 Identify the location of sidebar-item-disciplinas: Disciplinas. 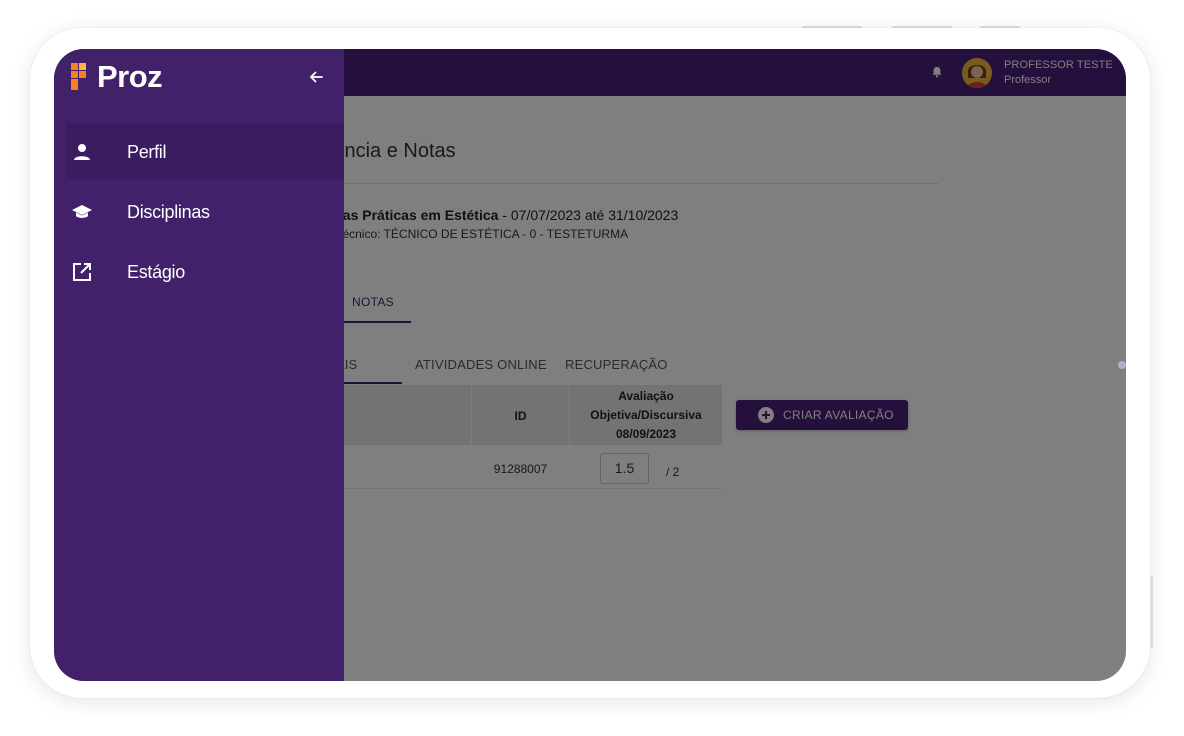
(205, 211).